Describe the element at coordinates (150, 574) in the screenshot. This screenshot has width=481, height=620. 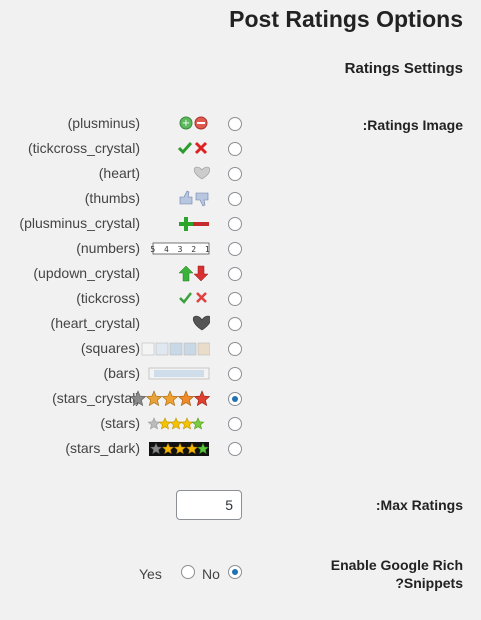
I see `rich-snippets-yes-label: Yes` at that location.